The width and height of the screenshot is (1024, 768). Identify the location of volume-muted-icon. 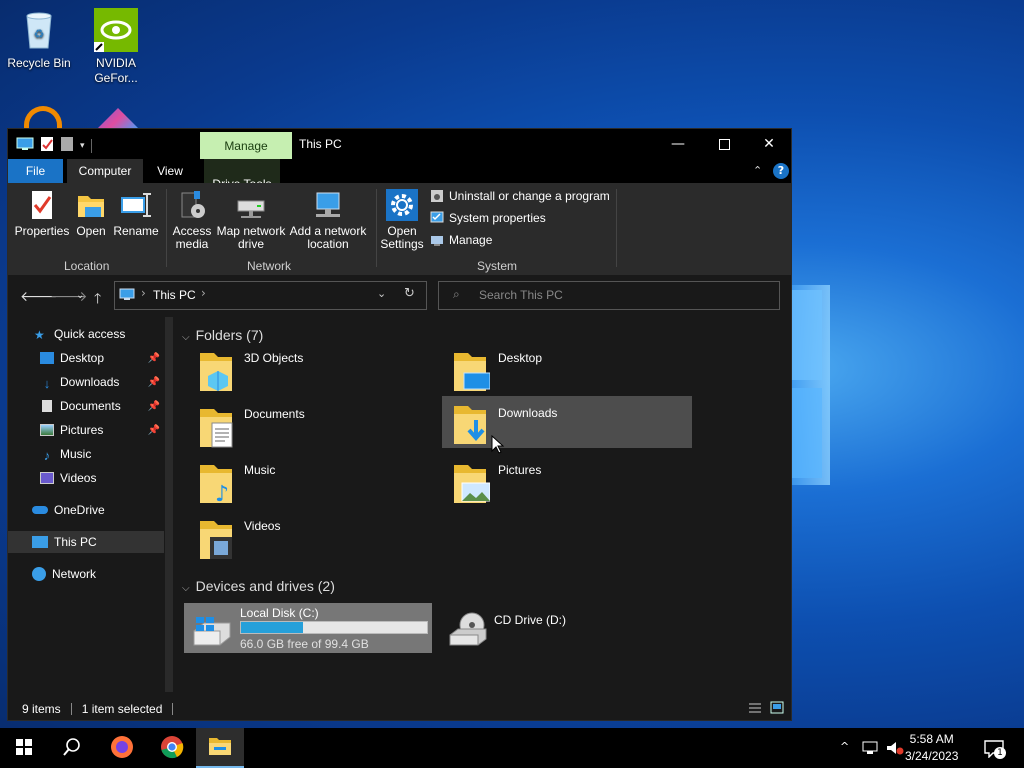
(895, 749).